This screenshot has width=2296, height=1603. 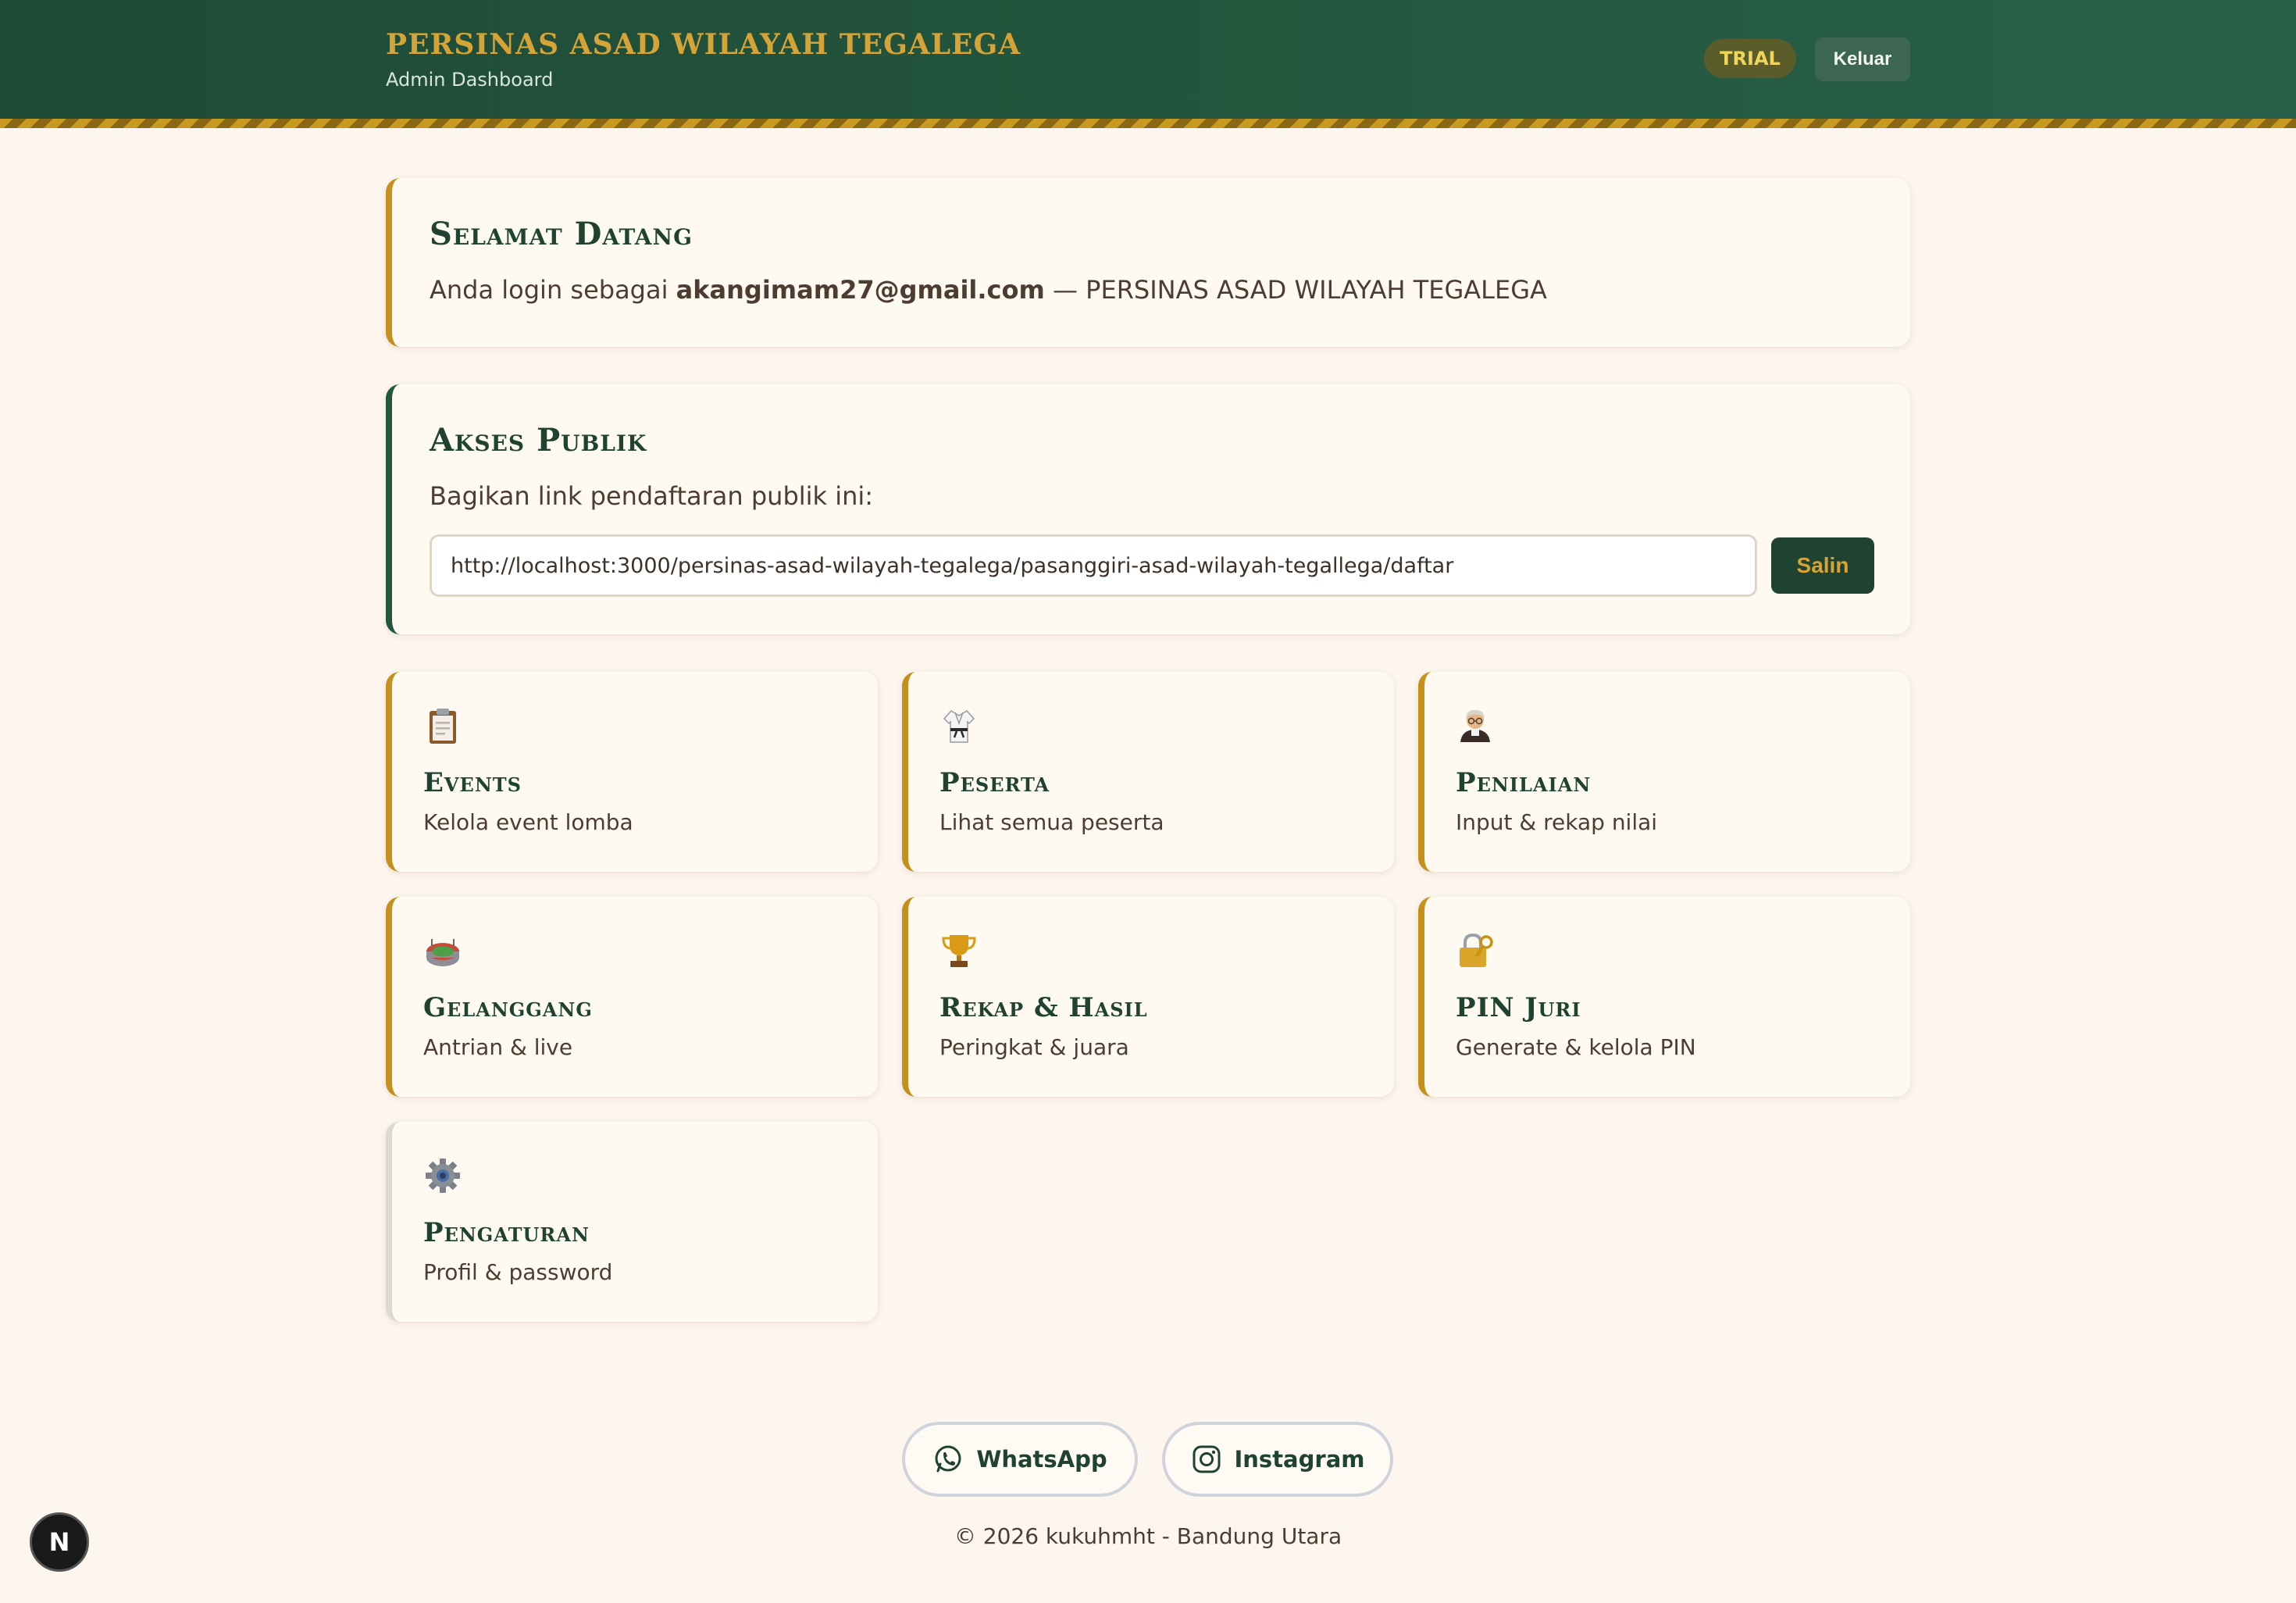 I want to click on stadium-icon, so click(x=442, y=952).